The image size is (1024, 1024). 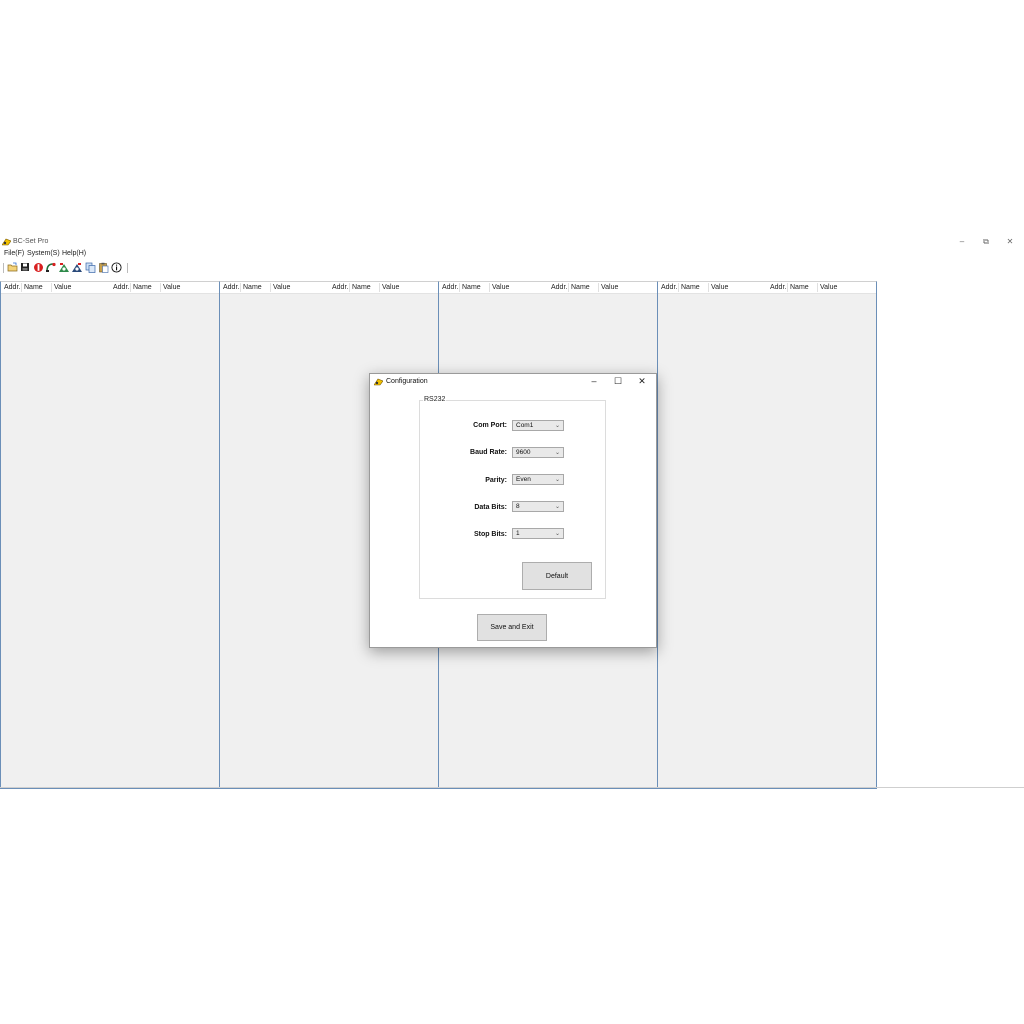 What do you see at coordinates (523, 452) in the screenshot?
I see `baud-rate-value: 9600` at bounding box center [523, 452].